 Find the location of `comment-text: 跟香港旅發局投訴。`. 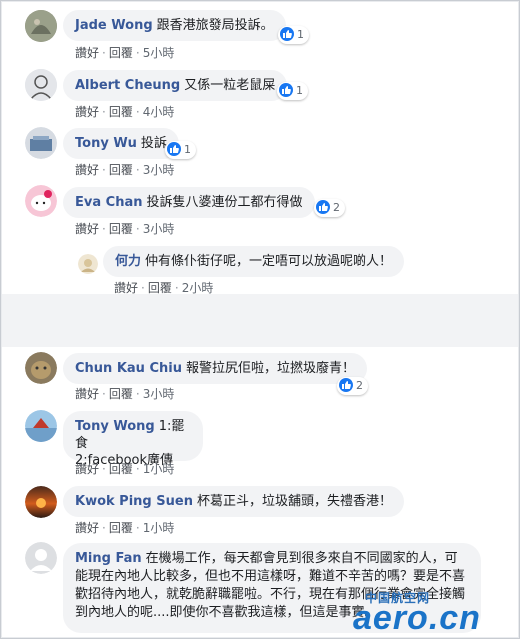

comment-text: 跟香港旅發局投訴。 is located at coordinates (215, 25).